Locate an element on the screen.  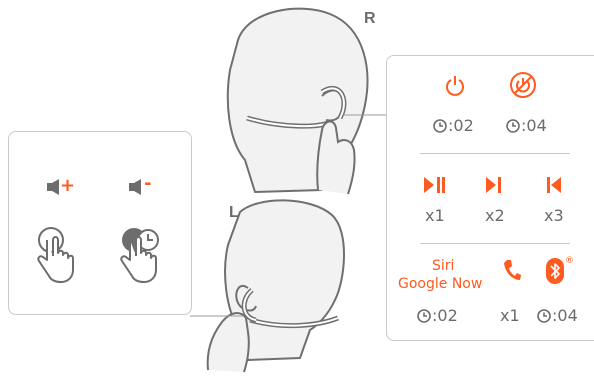
power-on-duration: :02 is located at coordinates (461, 125).